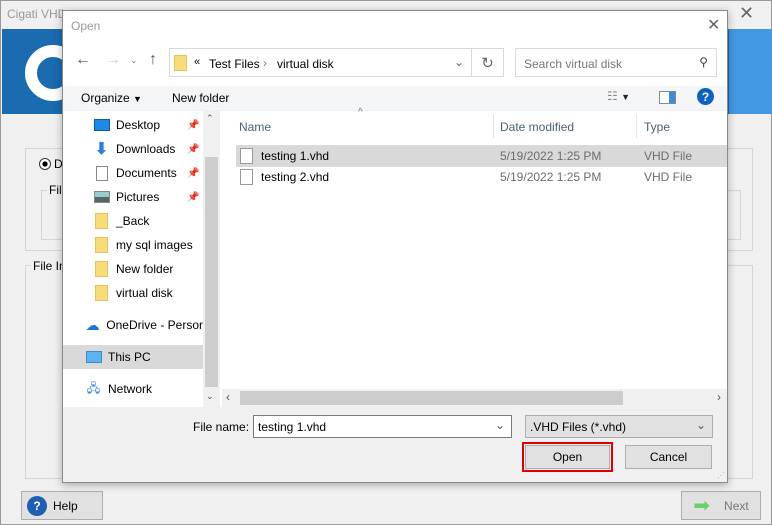  What do you see at coordinates (305, 64) in the screenshot?
I see `breadcrumb-virtual-disk: virtual disk` at bounding box center [305, 64].